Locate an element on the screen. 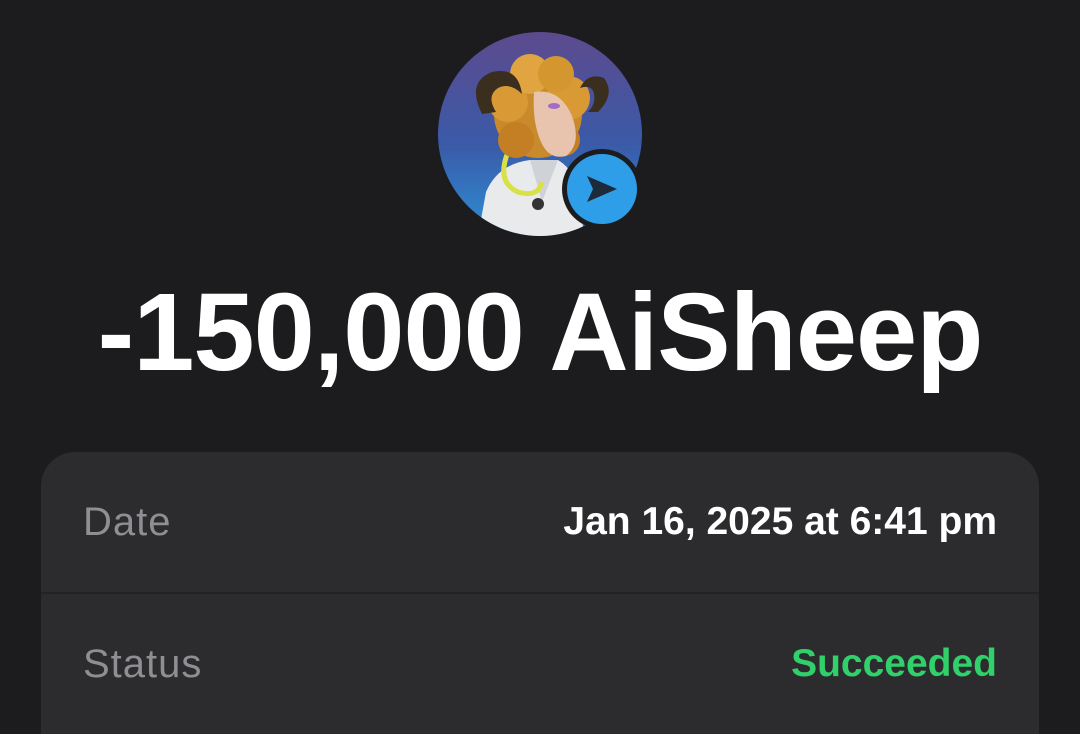 This screenshot has width=1080, height=734. token-avatar-group is located at coordinates (540, 134).